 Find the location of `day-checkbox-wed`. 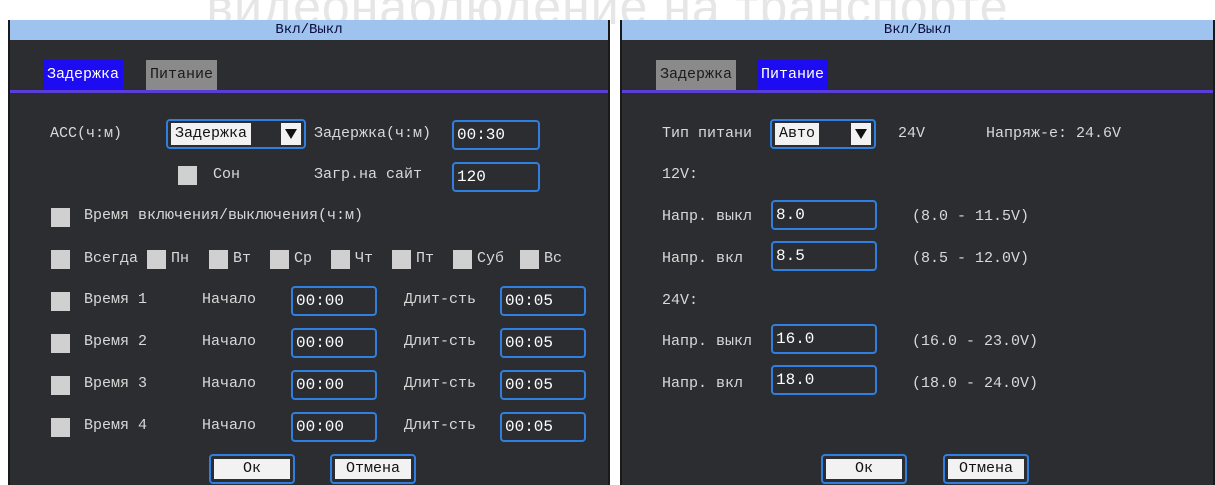

day-checkbox-wed is located at coordinates (279, 259).